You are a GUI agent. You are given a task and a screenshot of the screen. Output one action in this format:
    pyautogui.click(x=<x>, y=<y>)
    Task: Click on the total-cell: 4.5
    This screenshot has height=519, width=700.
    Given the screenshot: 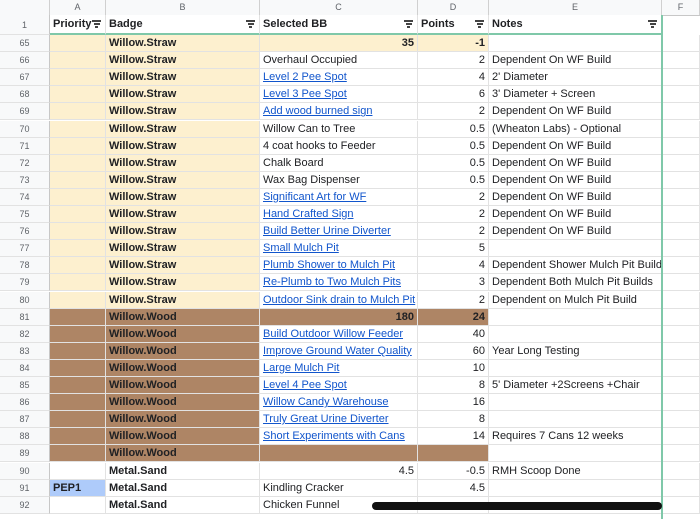 What is the action you would take?
    pyautogui.click(x=339, y=471)
    